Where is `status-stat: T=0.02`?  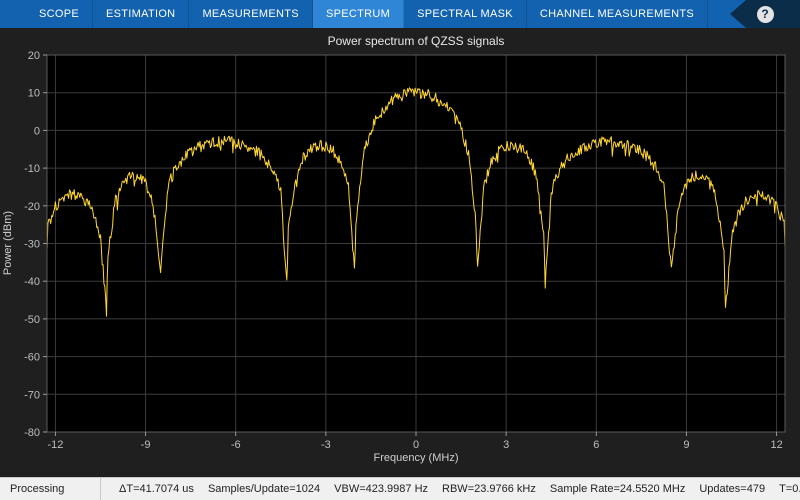 status-stat: T=0.02 is located at coordinates (789, 489).